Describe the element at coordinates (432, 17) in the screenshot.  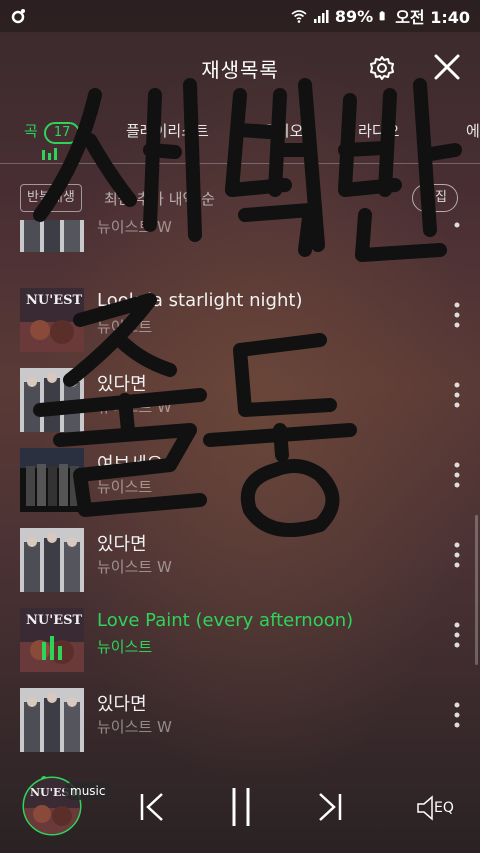
I see `clock: 오전 1:40` at that location.